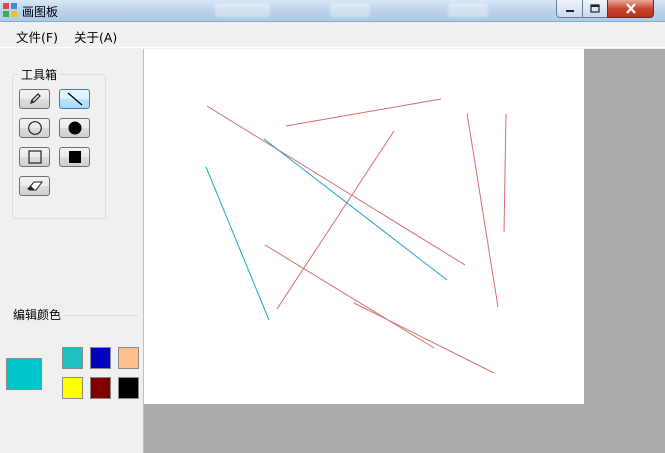 This screenshot has width=665, height=453. I want to click on eraser-tool-button, so click(34, 186).